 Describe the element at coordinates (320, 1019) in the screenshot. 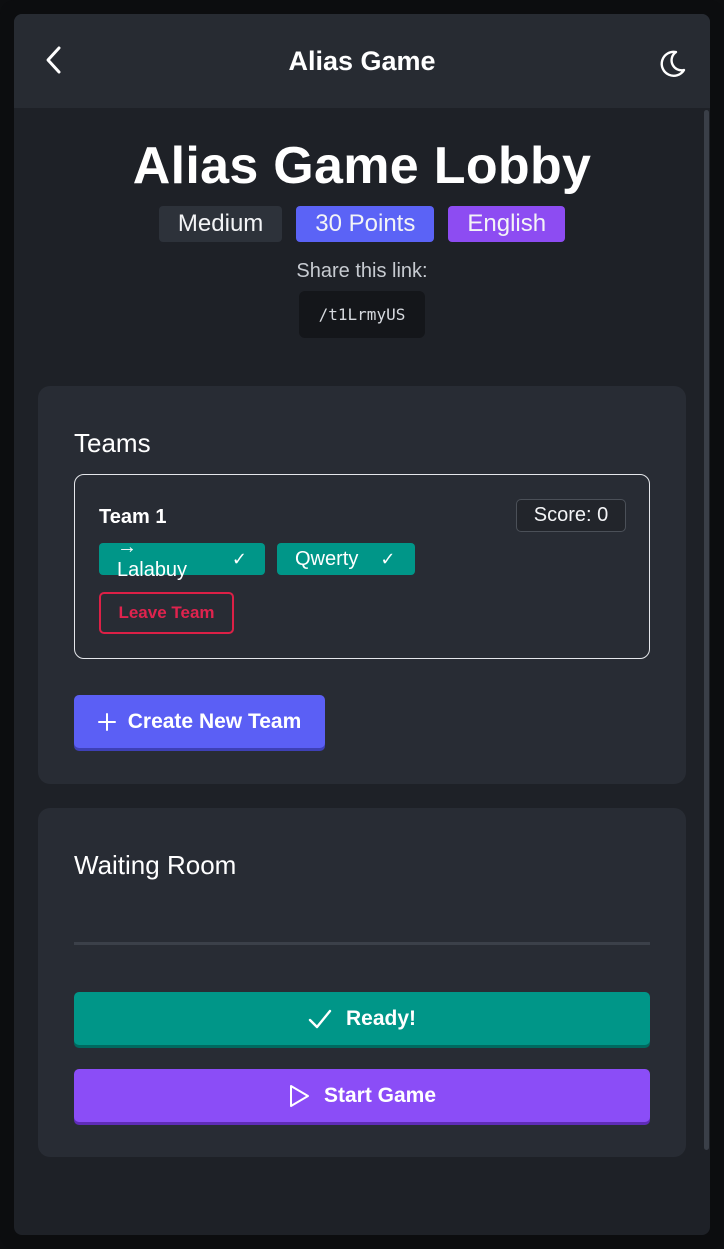

I see `check-icon` at that location.